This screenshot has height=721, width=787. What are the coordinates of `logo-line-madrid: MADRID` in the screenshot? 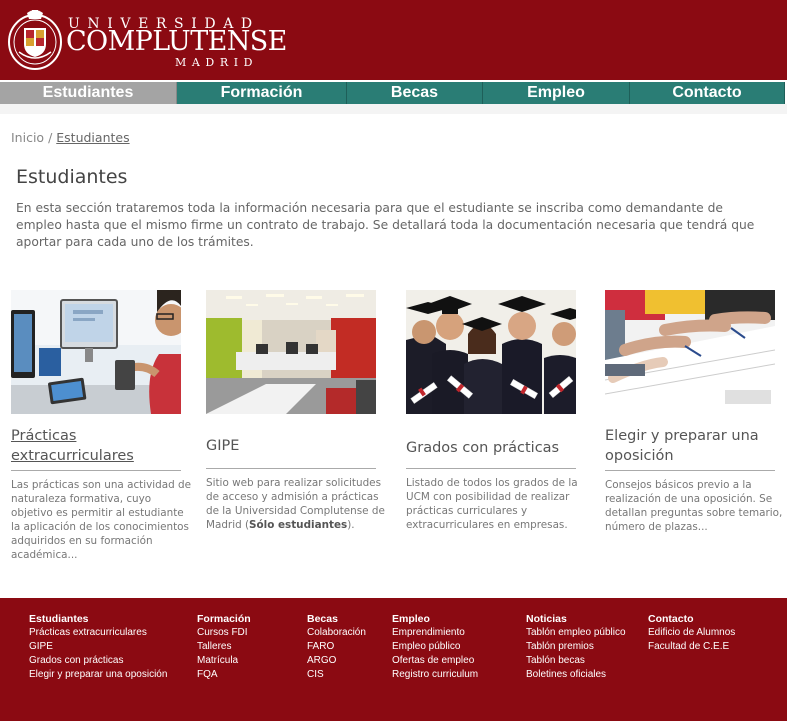 It's located at (217, 62).